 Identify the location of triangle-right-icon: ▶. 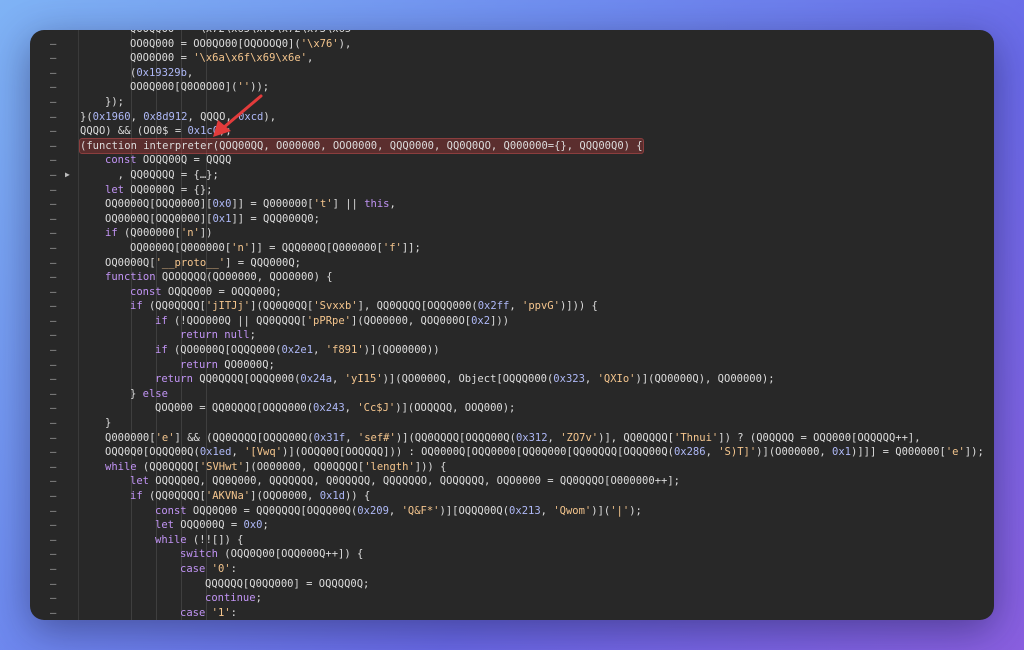
(69, 175).